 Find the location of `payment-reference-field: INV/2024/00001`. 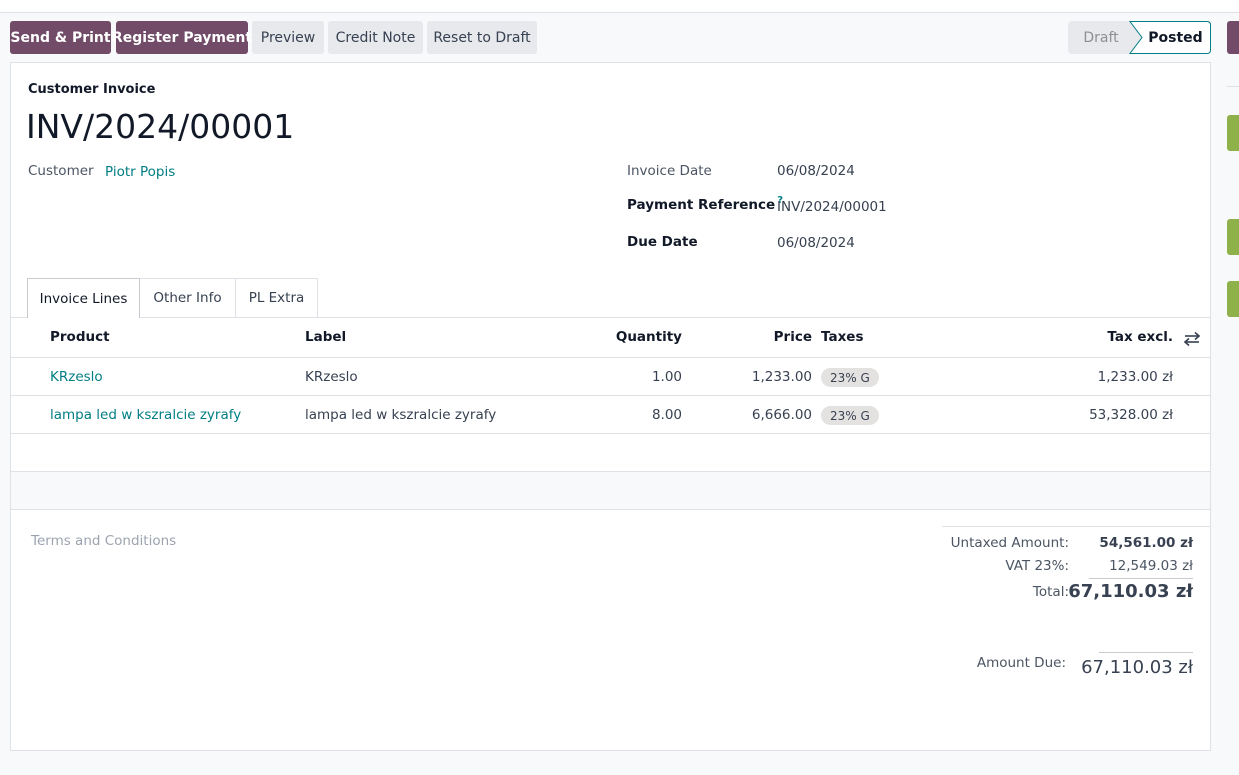

payment-reference-field: INV/2024/00001 is located at coordinates (832, 207).